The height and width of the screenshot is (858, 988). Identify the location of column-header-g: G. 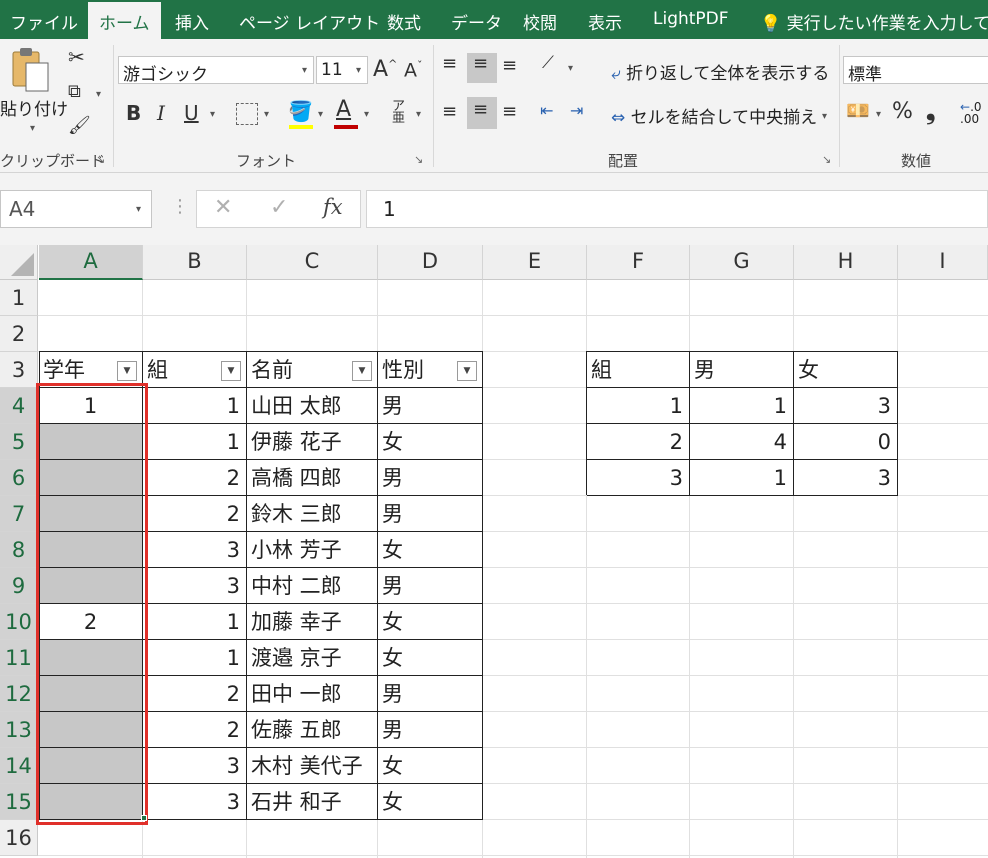
(742, 262).